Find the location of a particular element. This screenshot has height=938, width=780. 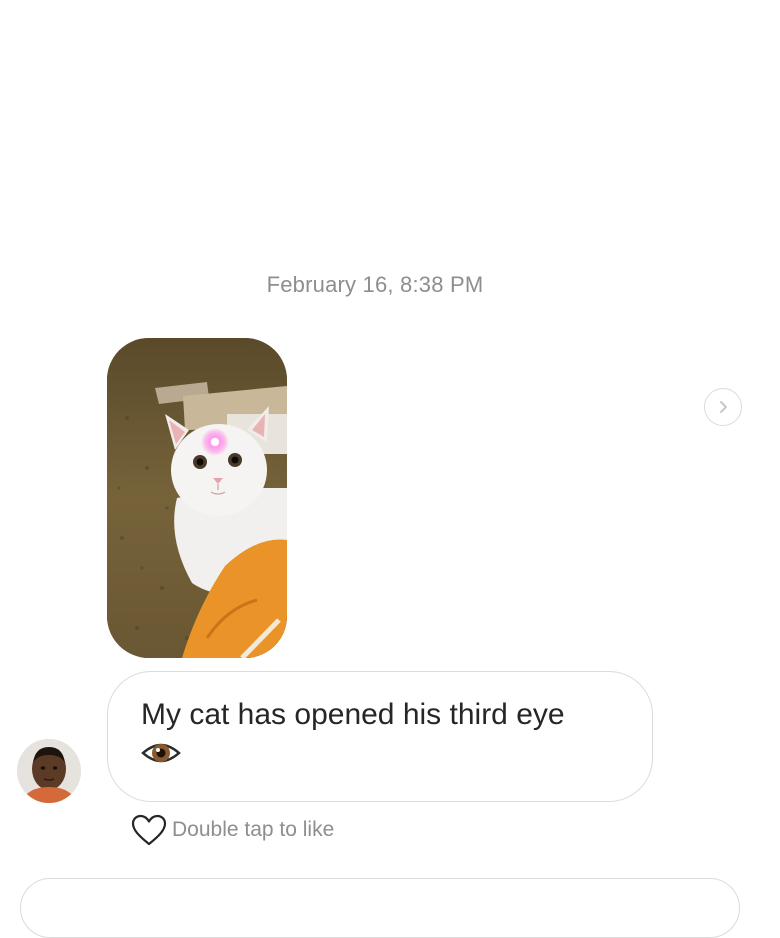

forward-button is located at coordinates (723, 407).